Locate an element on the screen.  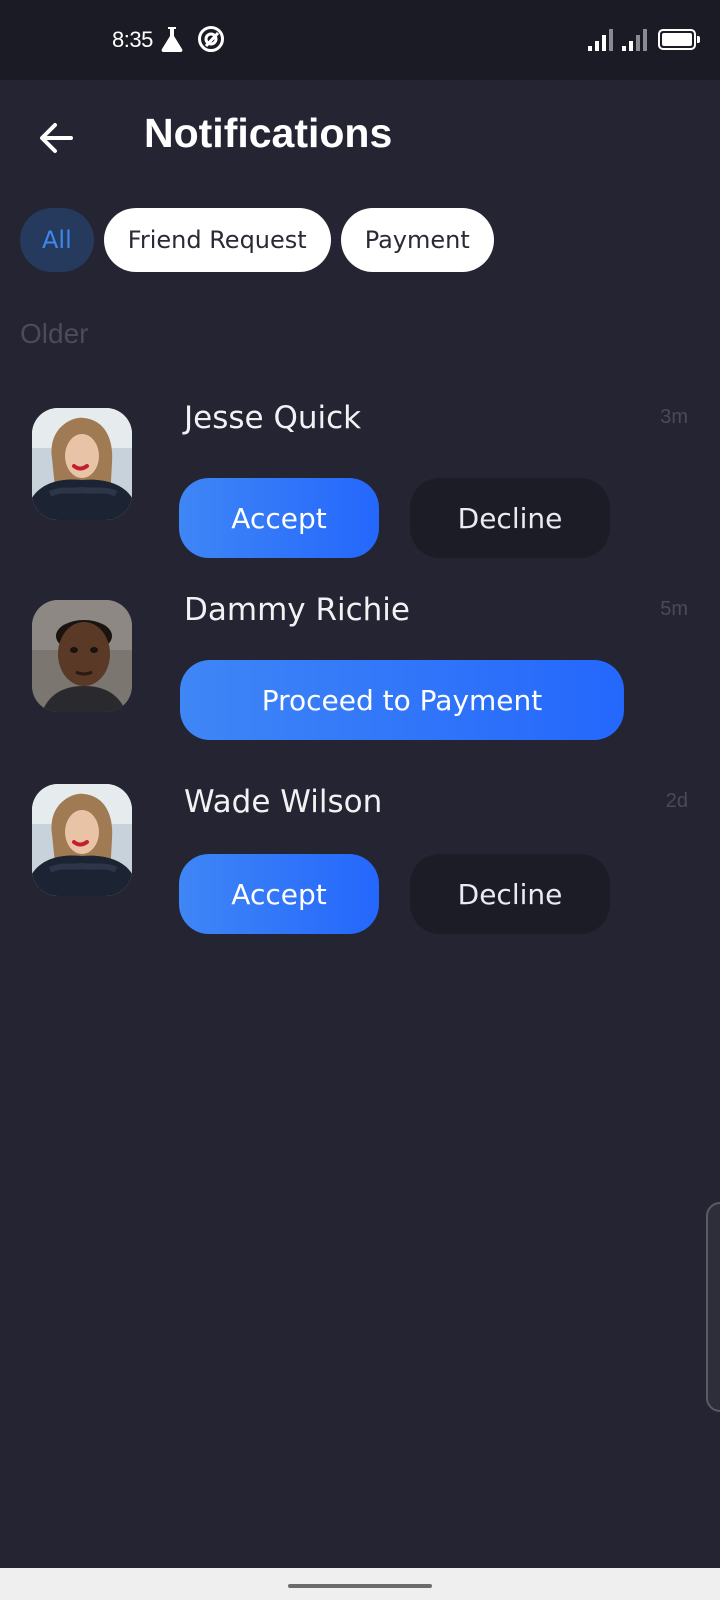
battery-icon is located at coordinates (679, 39).